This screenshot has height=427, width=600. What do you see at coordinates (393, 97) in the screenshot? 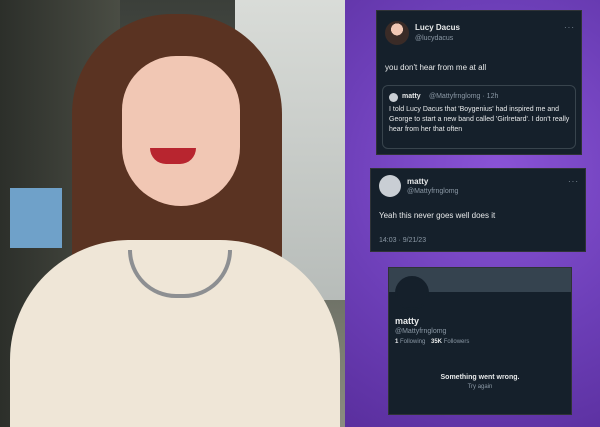
I see `avatar-matty-small` at bounding box center [393, 97].